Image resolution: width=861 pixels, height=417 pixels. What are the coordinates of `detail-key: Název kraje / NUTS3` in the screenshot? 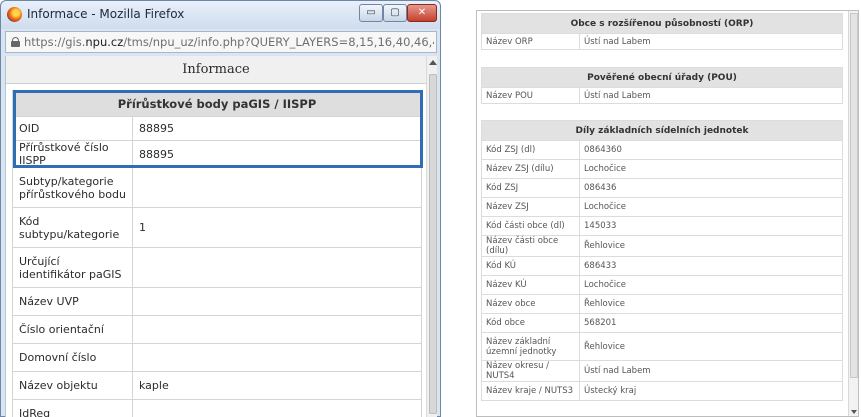 It's located at (530, 391).